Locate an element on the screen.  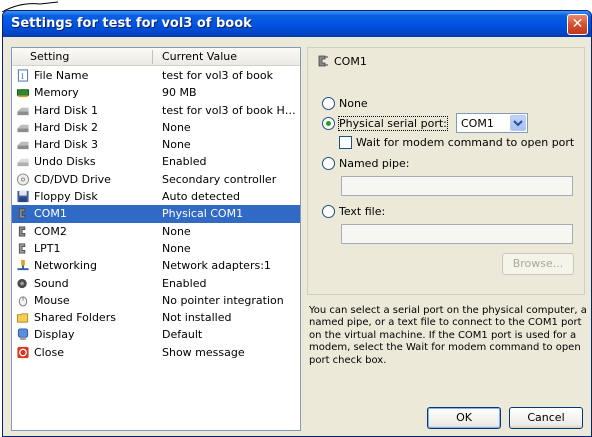
radio-none is located at coordinates (328, 103).